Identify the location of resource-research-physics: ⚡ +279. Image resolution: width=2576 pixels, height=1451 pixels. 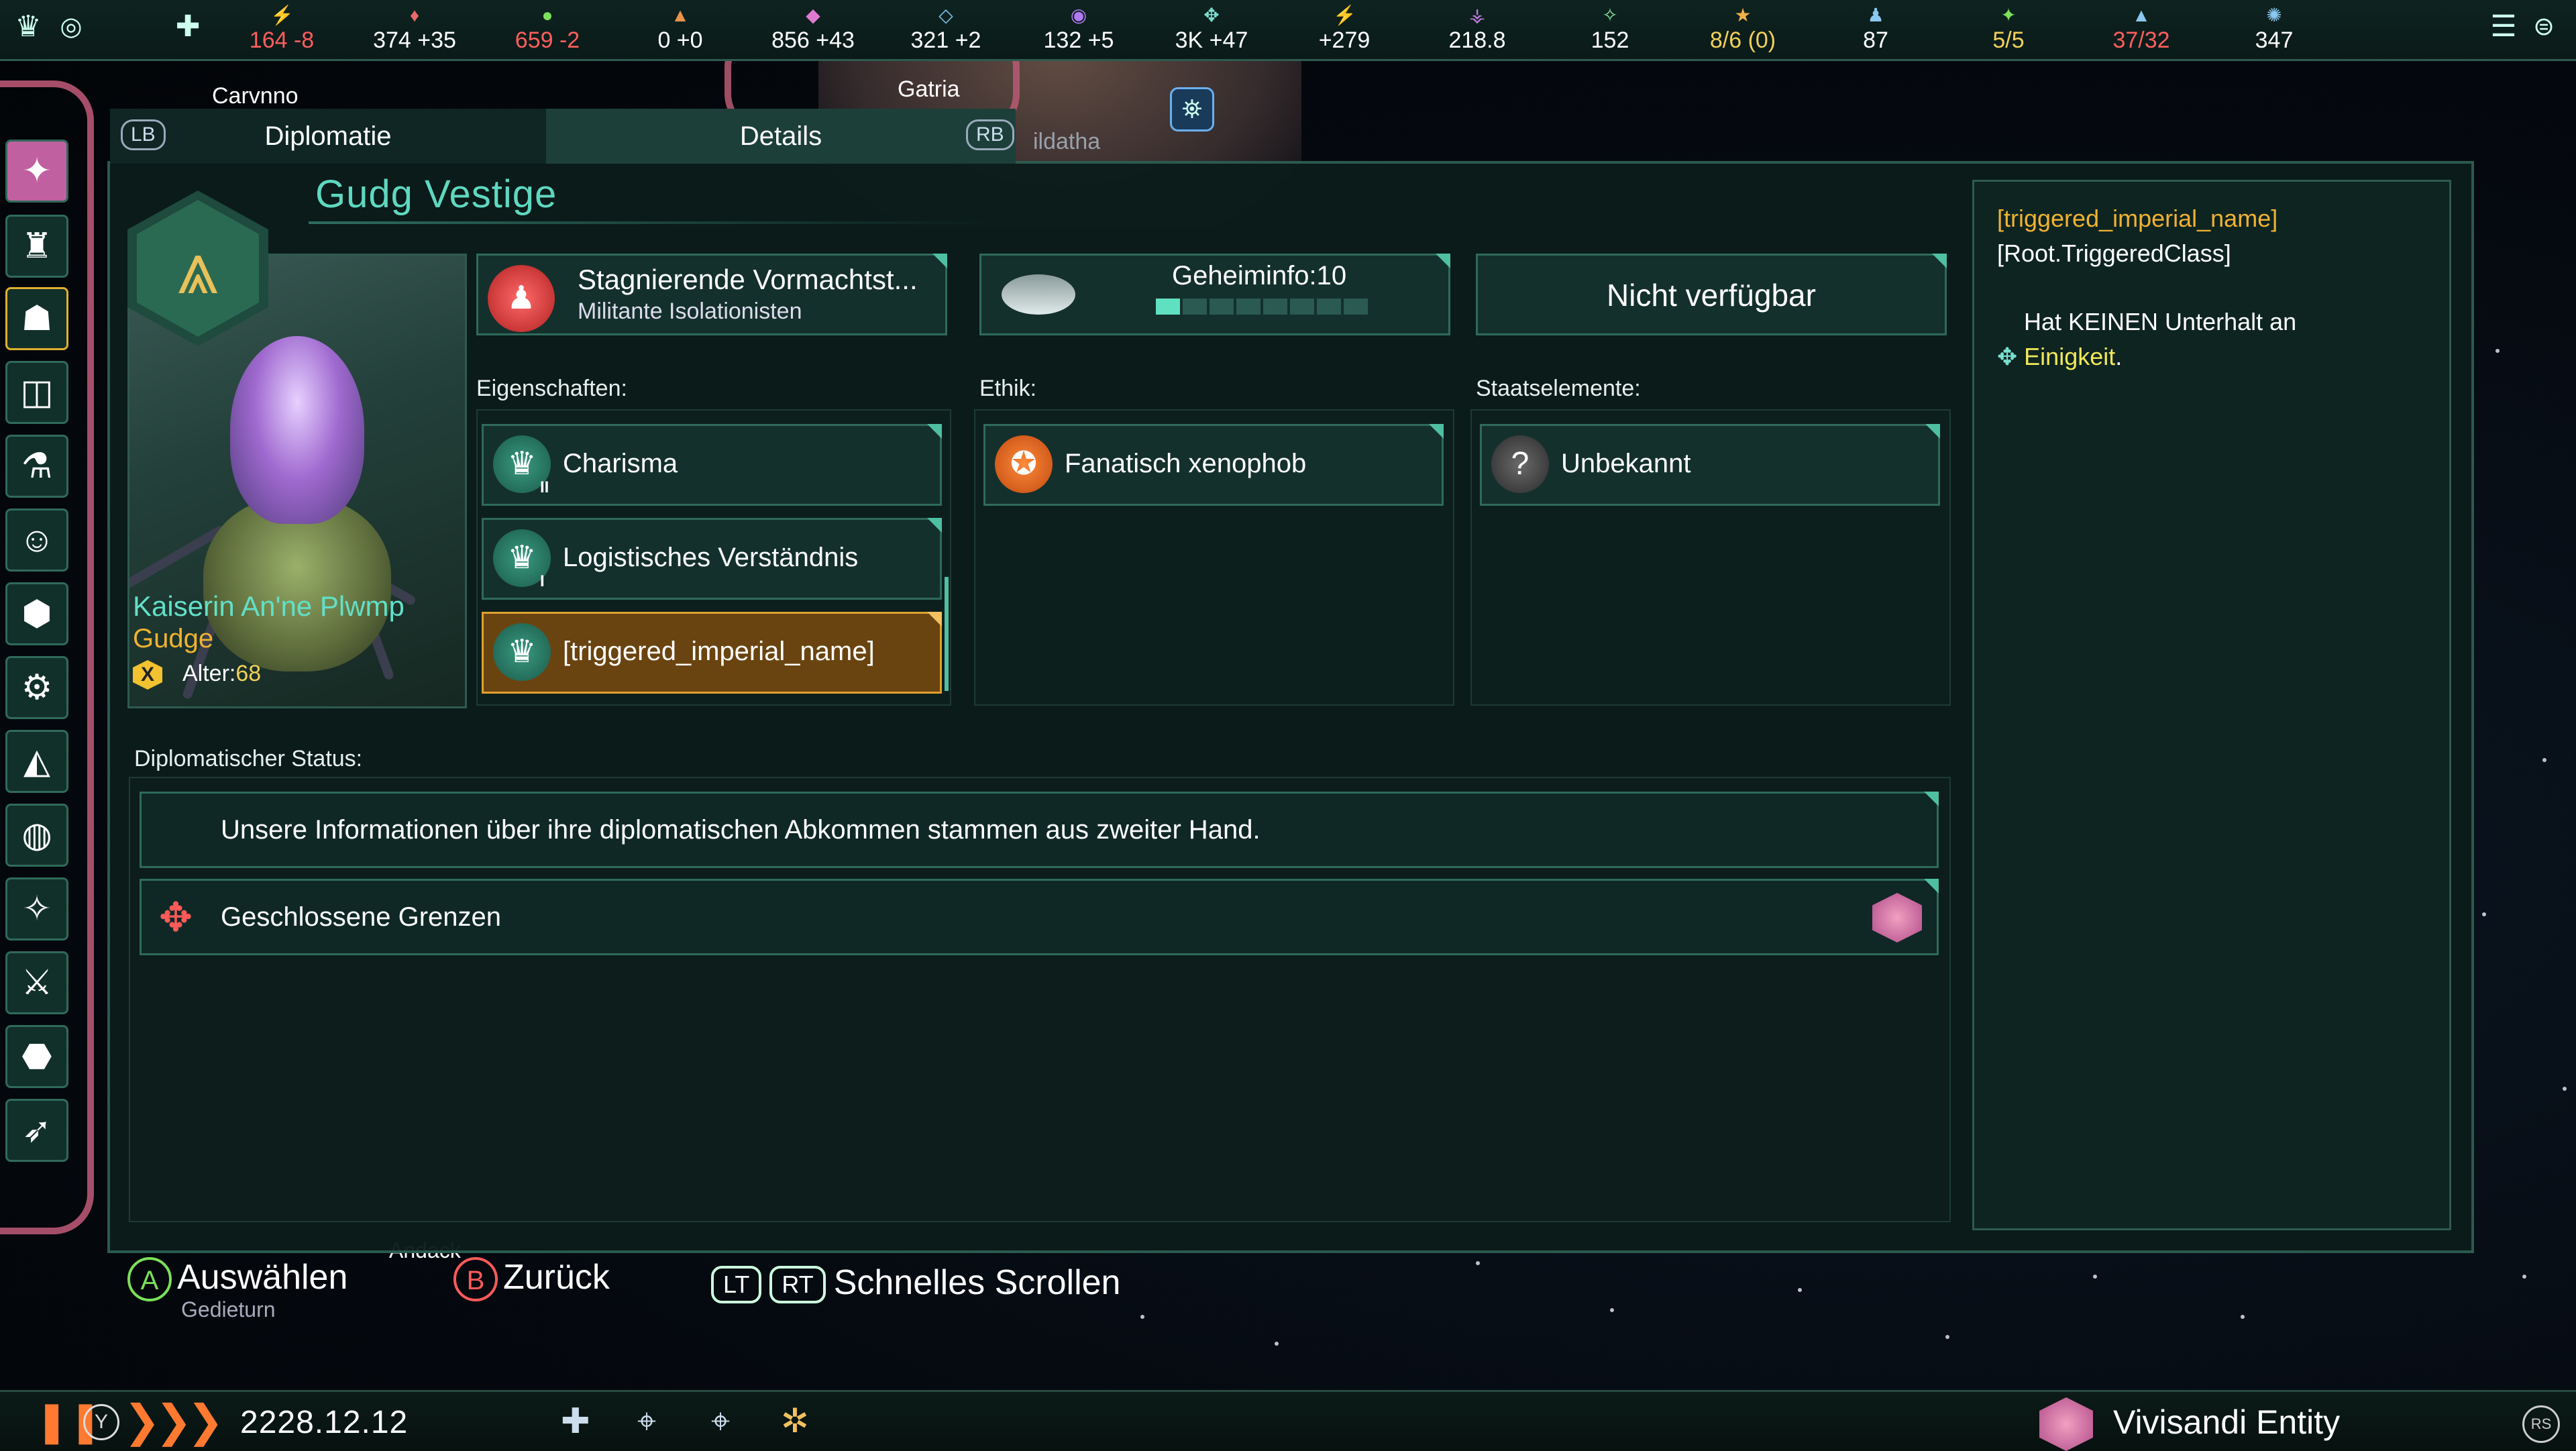
(1344, 29).